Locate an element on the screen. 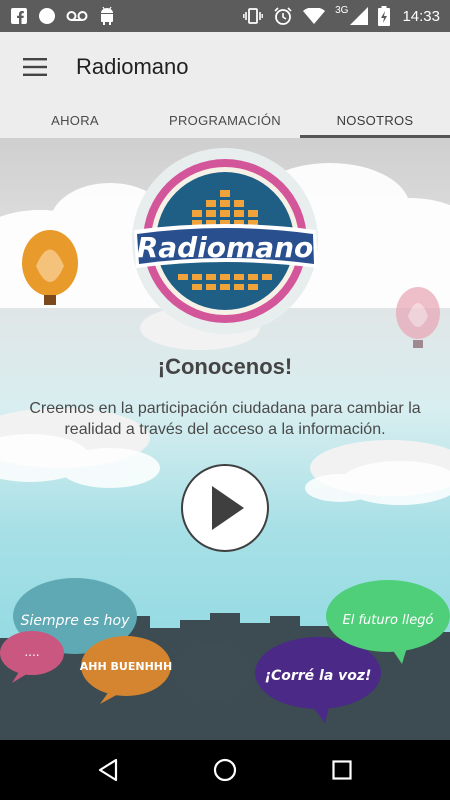 The height and width of the screenshot is (800, 450). signal-icon is located at coordinates (359, 16).